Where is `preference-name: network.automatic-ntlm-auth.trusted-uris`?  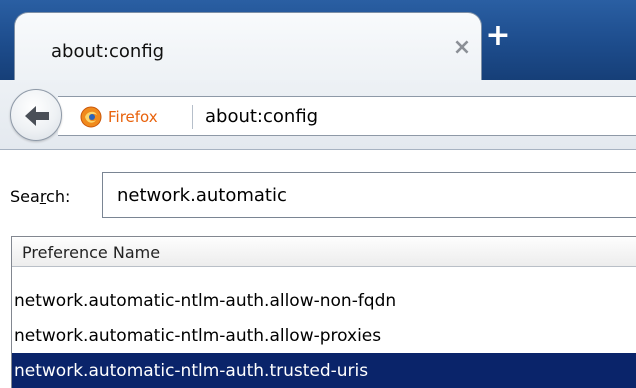 preference-name: network.automatic-ntlm-auth.trusted-uris is located at coordinates (191, 371).